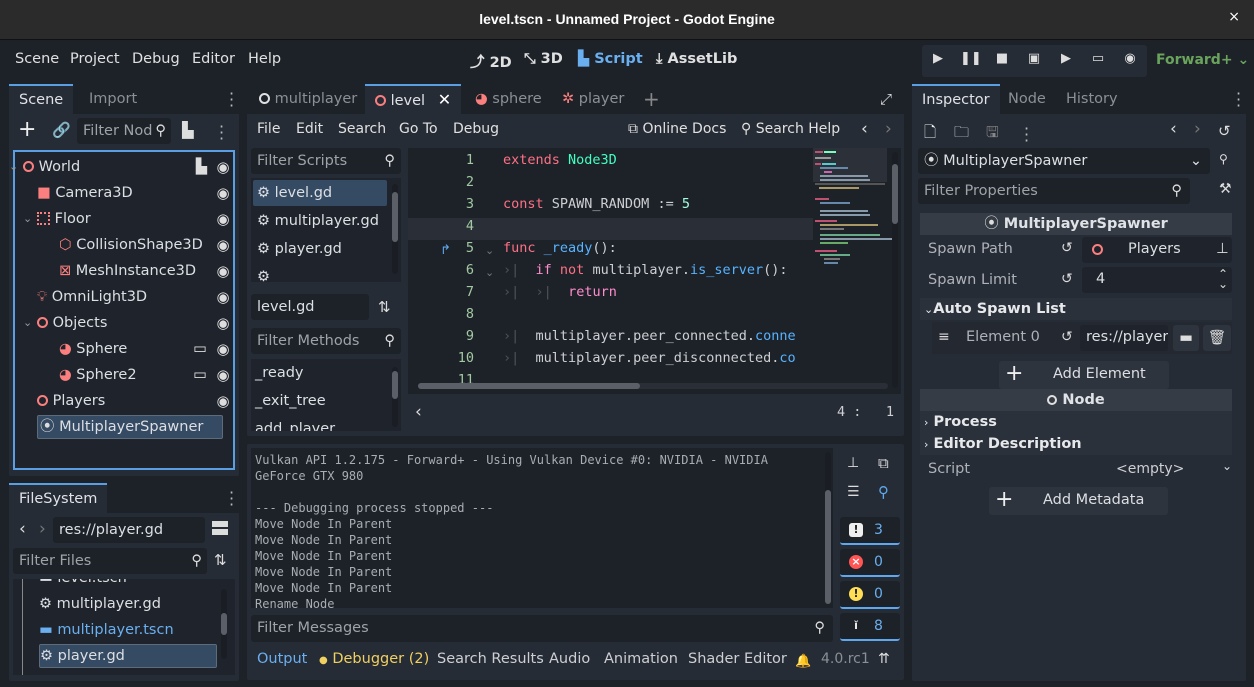 Image resolution: width=1254 pixels, height=687 pixels. I want to click on group-auto-spawn-list: ⌄Auto Spawn List, so click(1076, 309).